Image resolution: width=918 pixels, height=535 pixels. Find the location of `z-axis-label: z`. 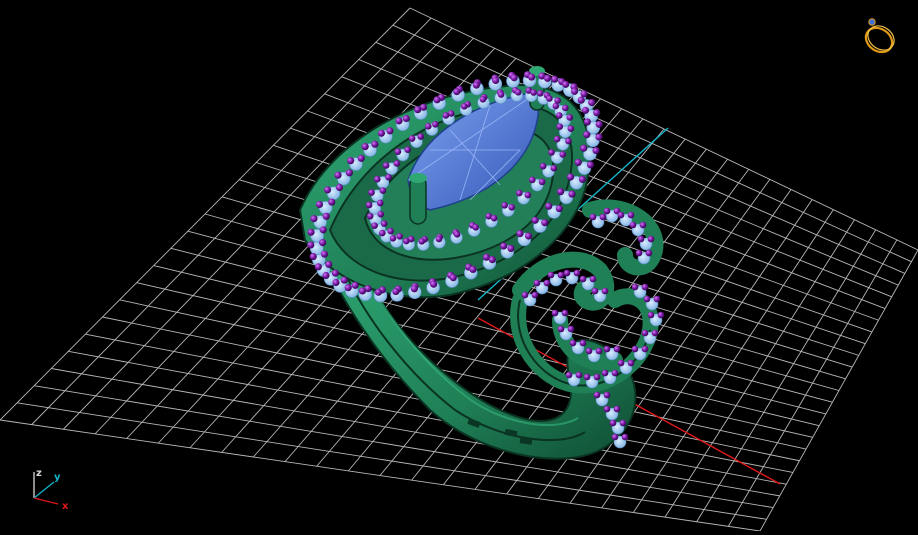

z-axis-label: z is located at coordinates (39, 473).